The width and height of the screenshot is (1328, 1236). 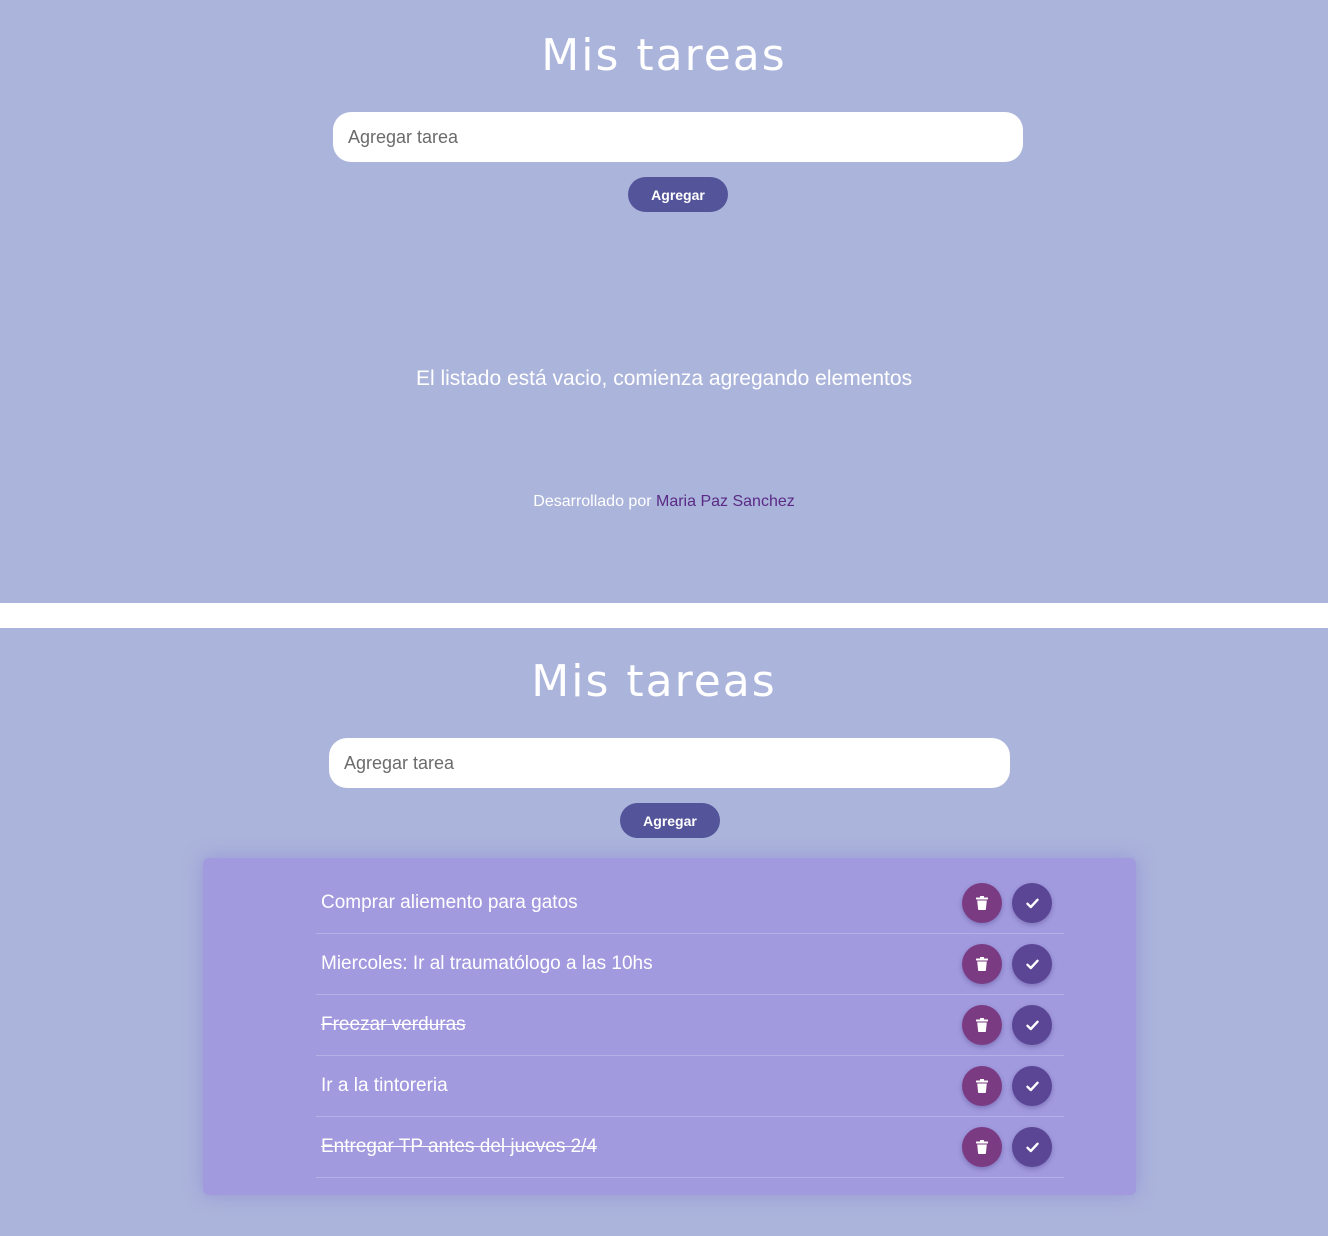 What do you see at coordinates (592, 501) in the screenshot?
I see `footer-credit-label: Desarrollado por` at bounding box center [592, 501].